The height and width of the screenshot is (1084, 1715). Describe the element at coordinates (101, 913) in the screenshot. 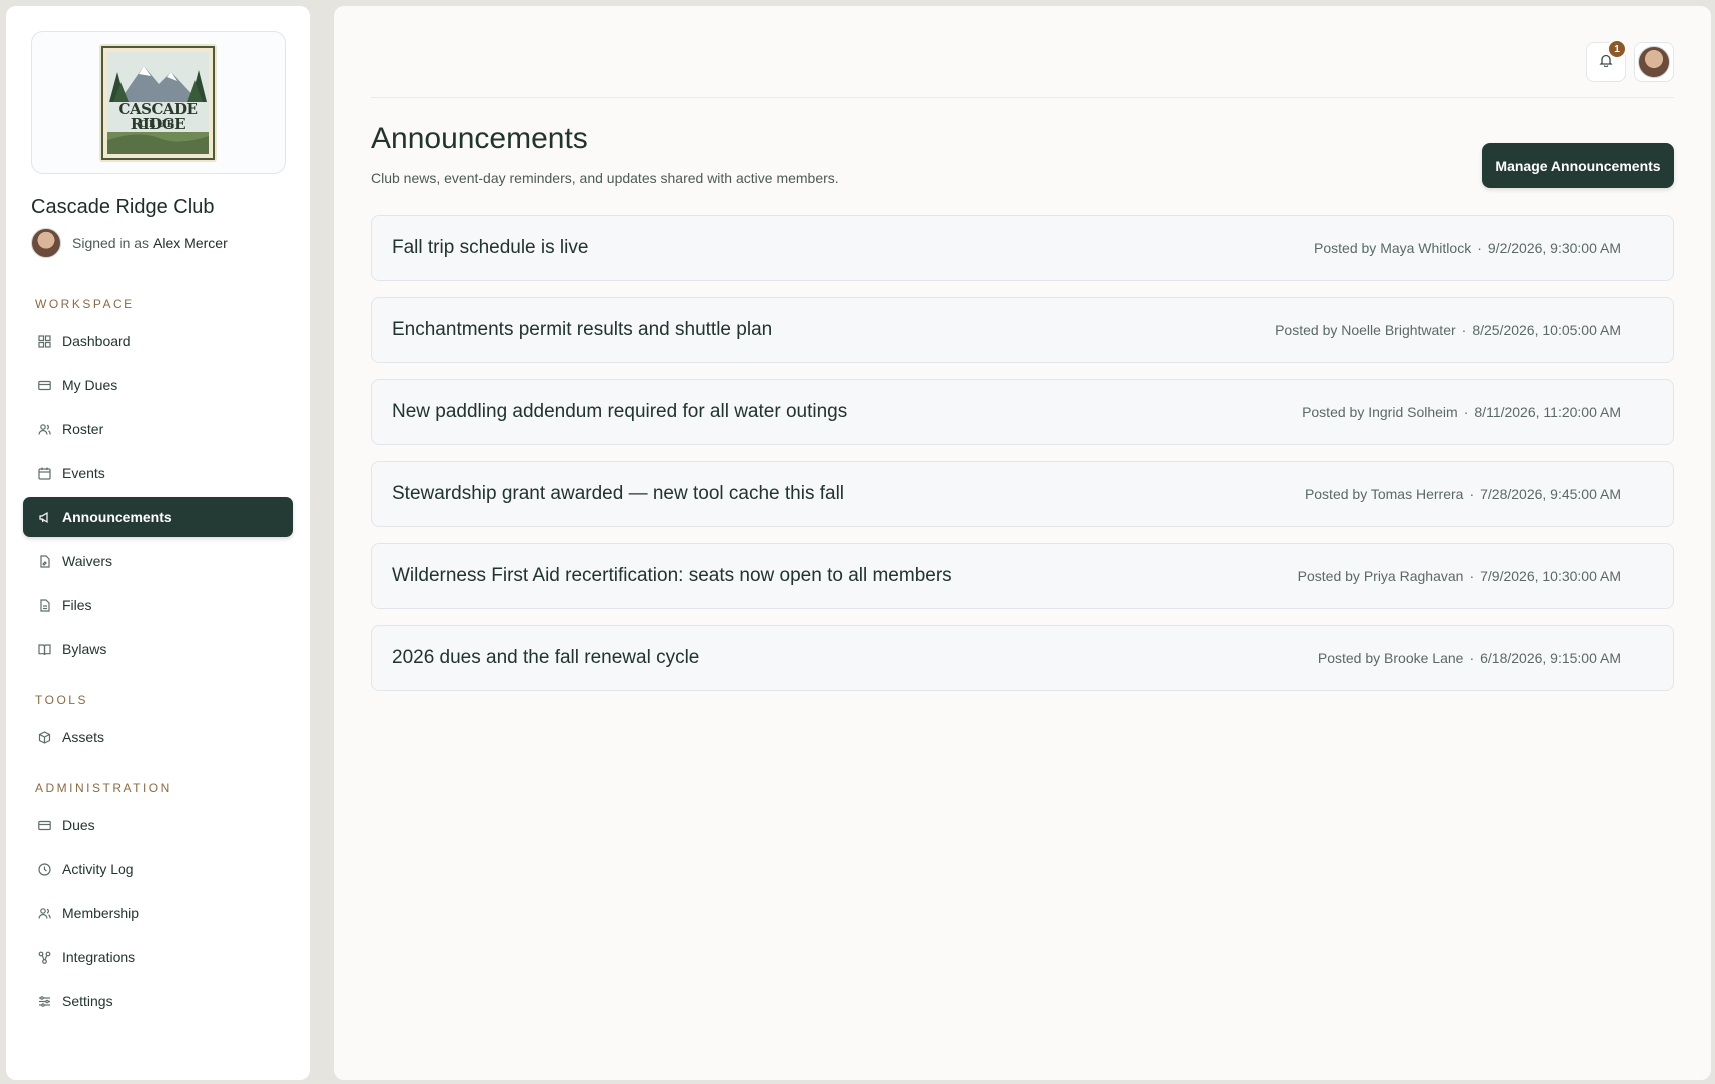

I see `sidebar-item-label: Membership` at that location.